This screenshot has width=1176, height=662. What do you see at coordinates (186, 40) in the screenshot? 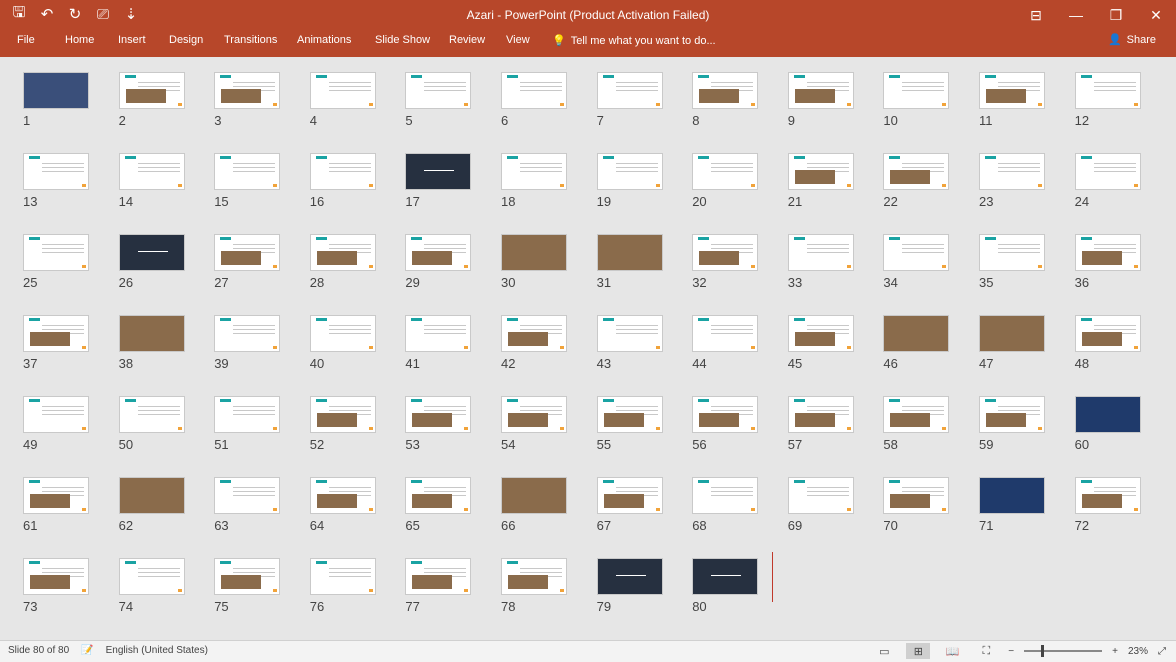
I see `tab-design: Design` at bounding box center [186, 40].